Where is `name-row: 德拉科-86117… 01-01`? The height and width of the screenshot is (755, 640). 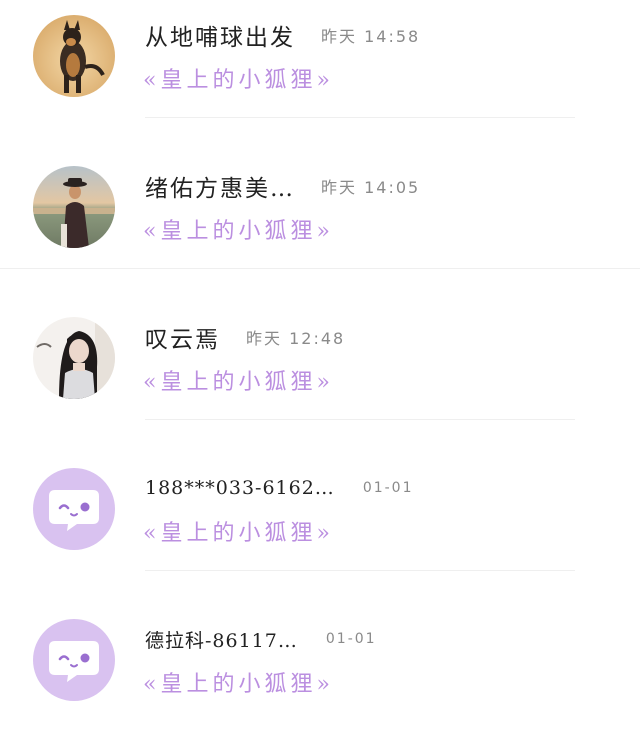 name-row: 德拉科-86117… 01-01 is located at coordinates (261, 639).